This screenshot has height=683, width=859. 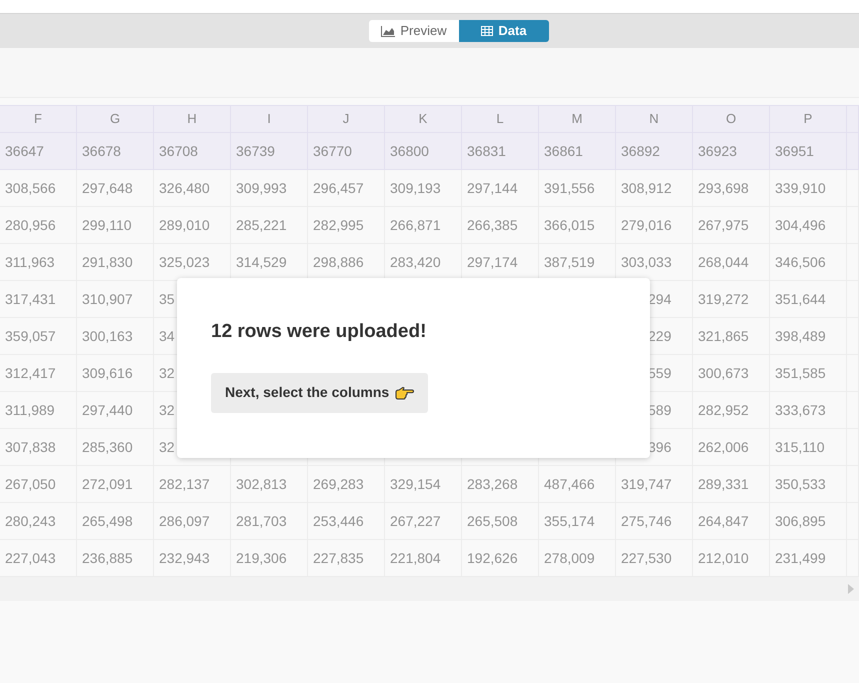 I want to click on view-tab: Preview, so click(x=414, y=31).